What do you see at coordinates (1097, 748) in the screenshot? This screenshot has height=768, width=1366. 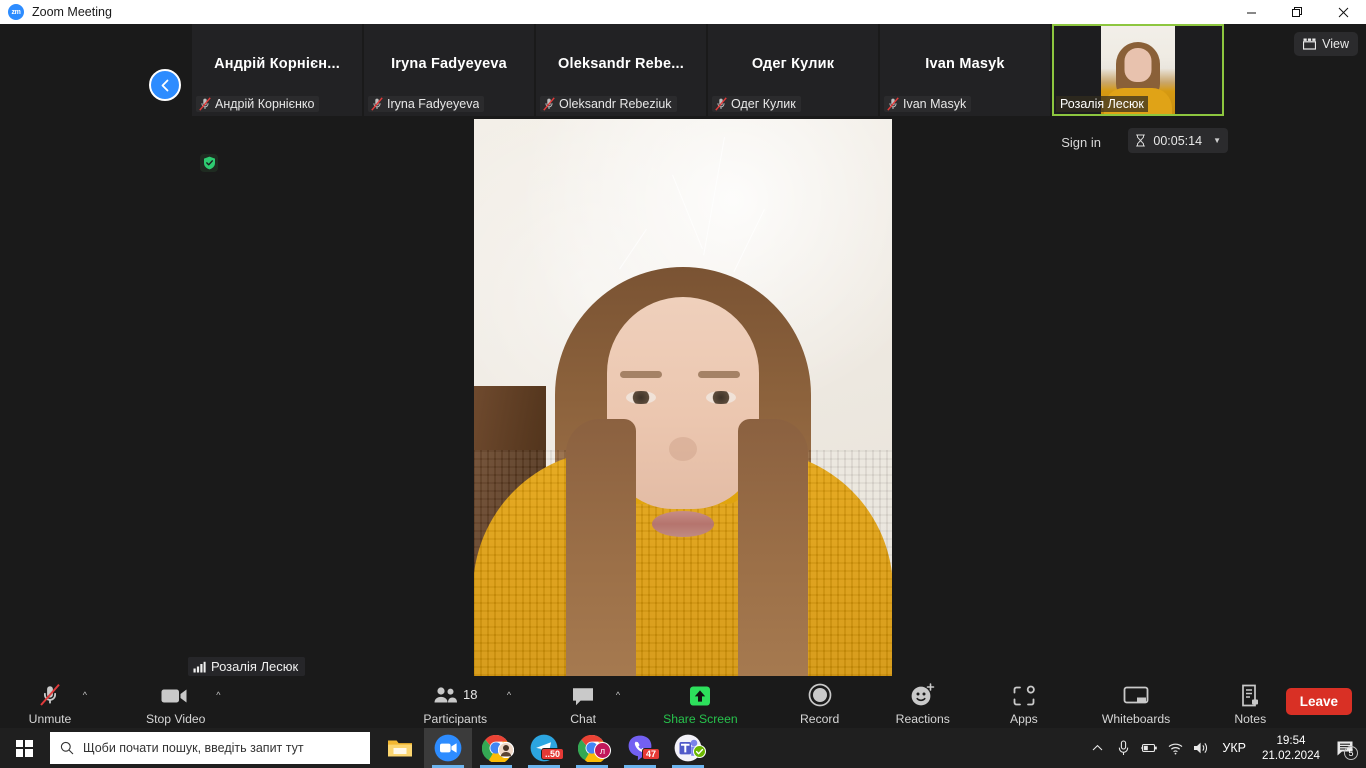 I see `chevron-up-icon` at bounding box center [1097, 748].